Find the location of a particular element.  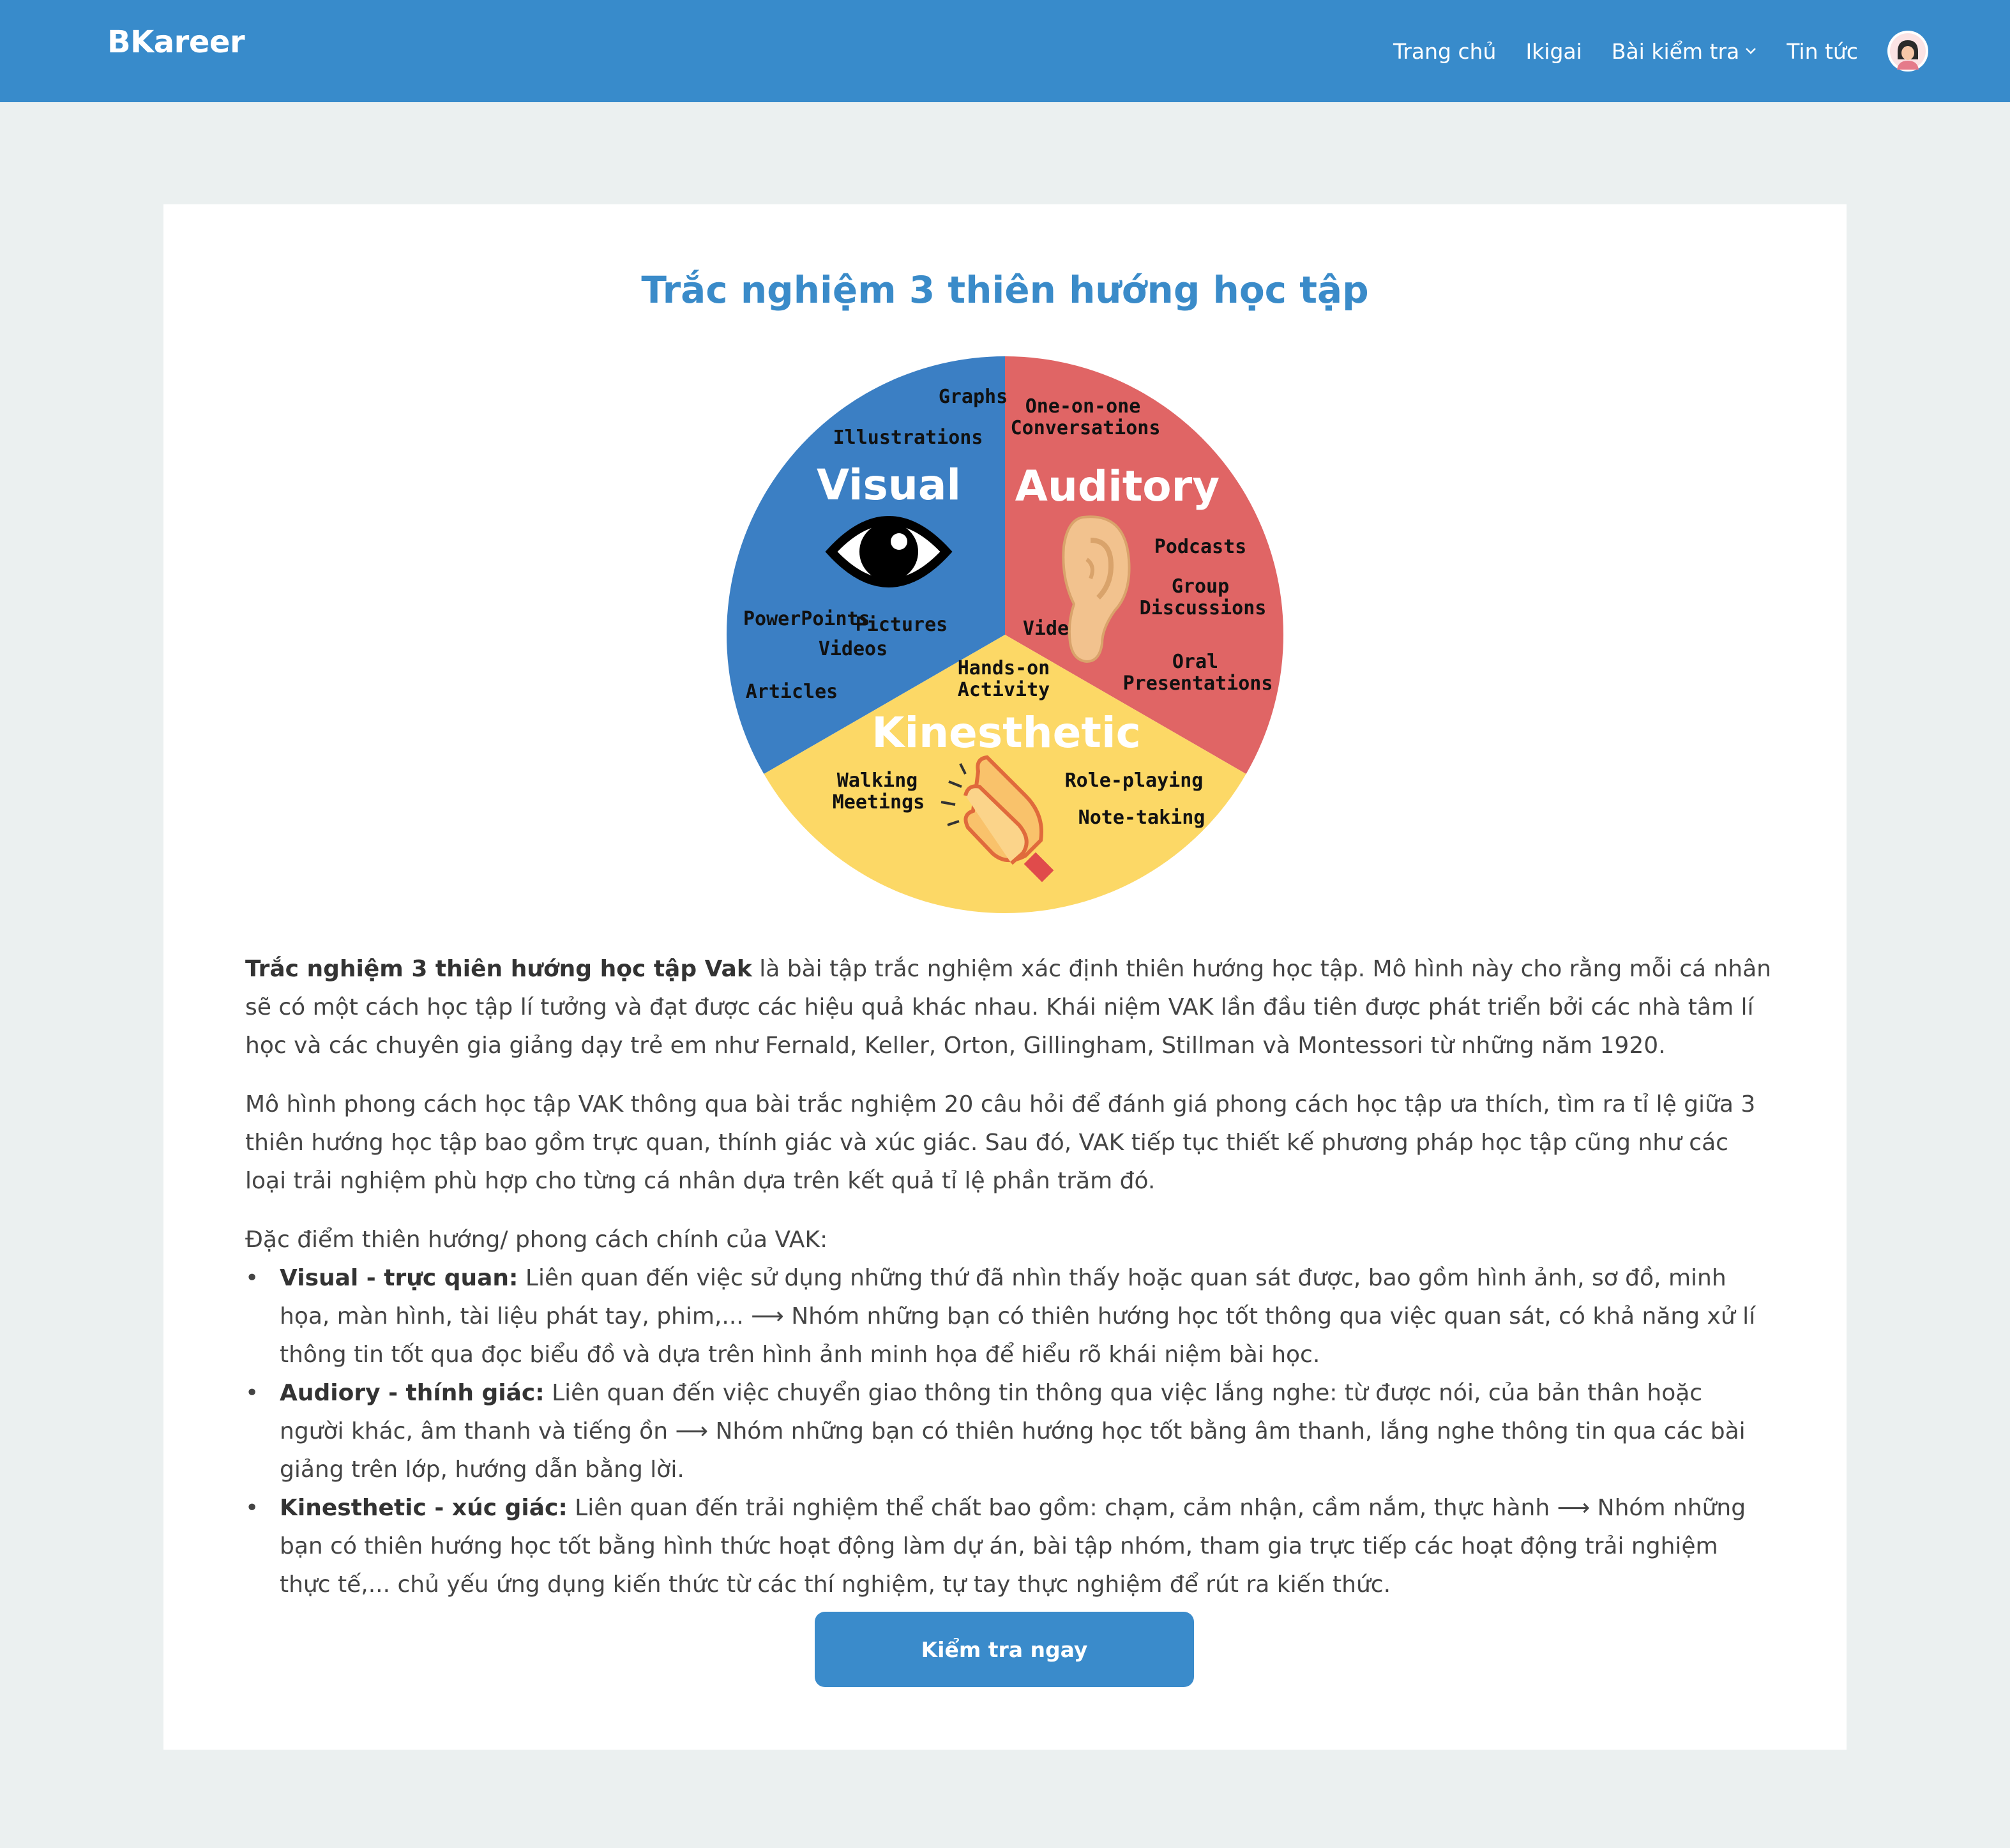

main-nav: Trang chủ Ikigai Bài kiểm tra Tin tức is located at coordinates (1661, 52).